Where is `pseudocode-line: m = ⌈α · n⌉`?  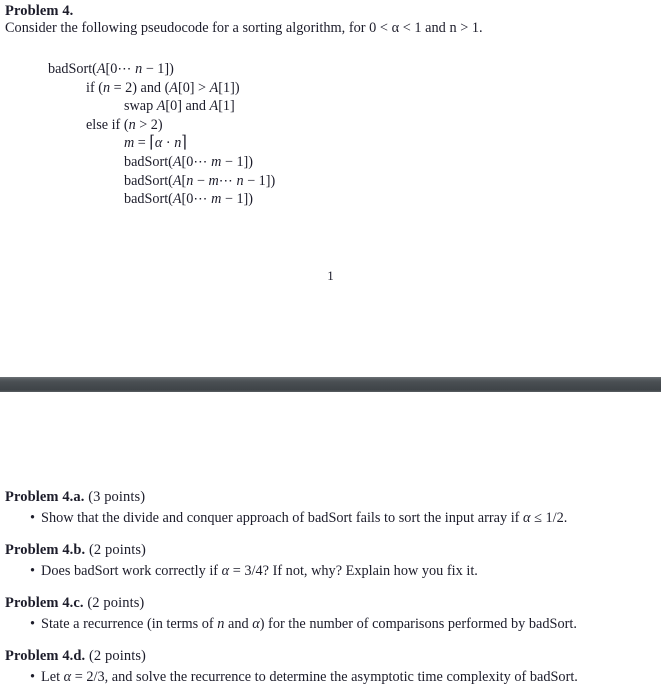 pseudocode-line: m = ⌈α · n⌉ is located at coordinates (155, 143).